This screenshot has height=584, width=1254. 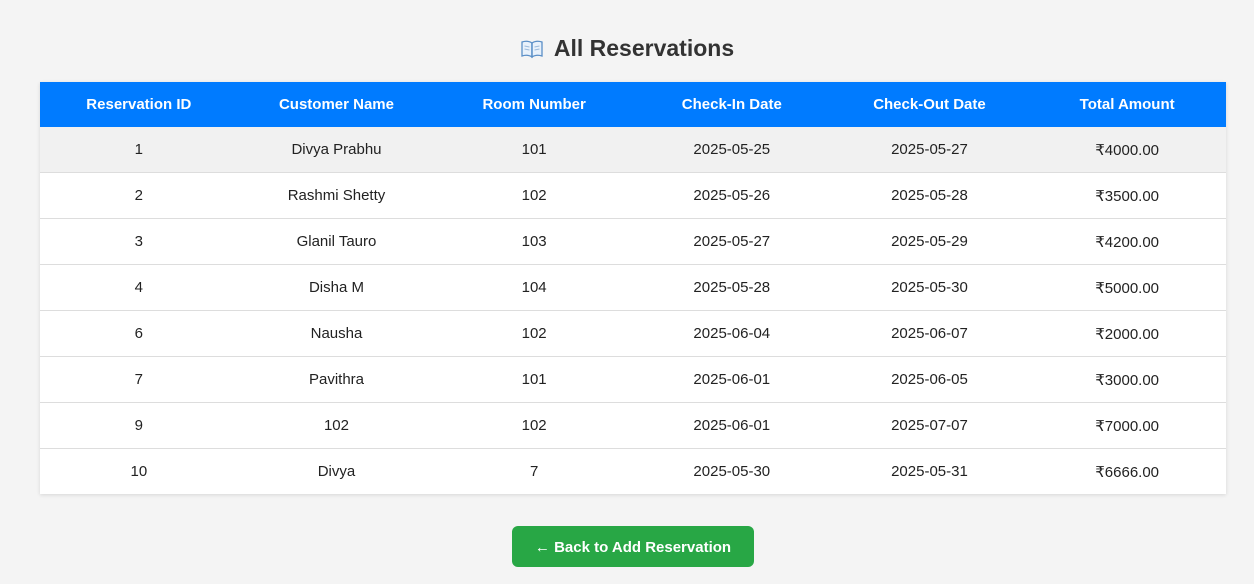 I want to click on column-header-reservation-id: Reservation ID, so click(x=139, y=104).